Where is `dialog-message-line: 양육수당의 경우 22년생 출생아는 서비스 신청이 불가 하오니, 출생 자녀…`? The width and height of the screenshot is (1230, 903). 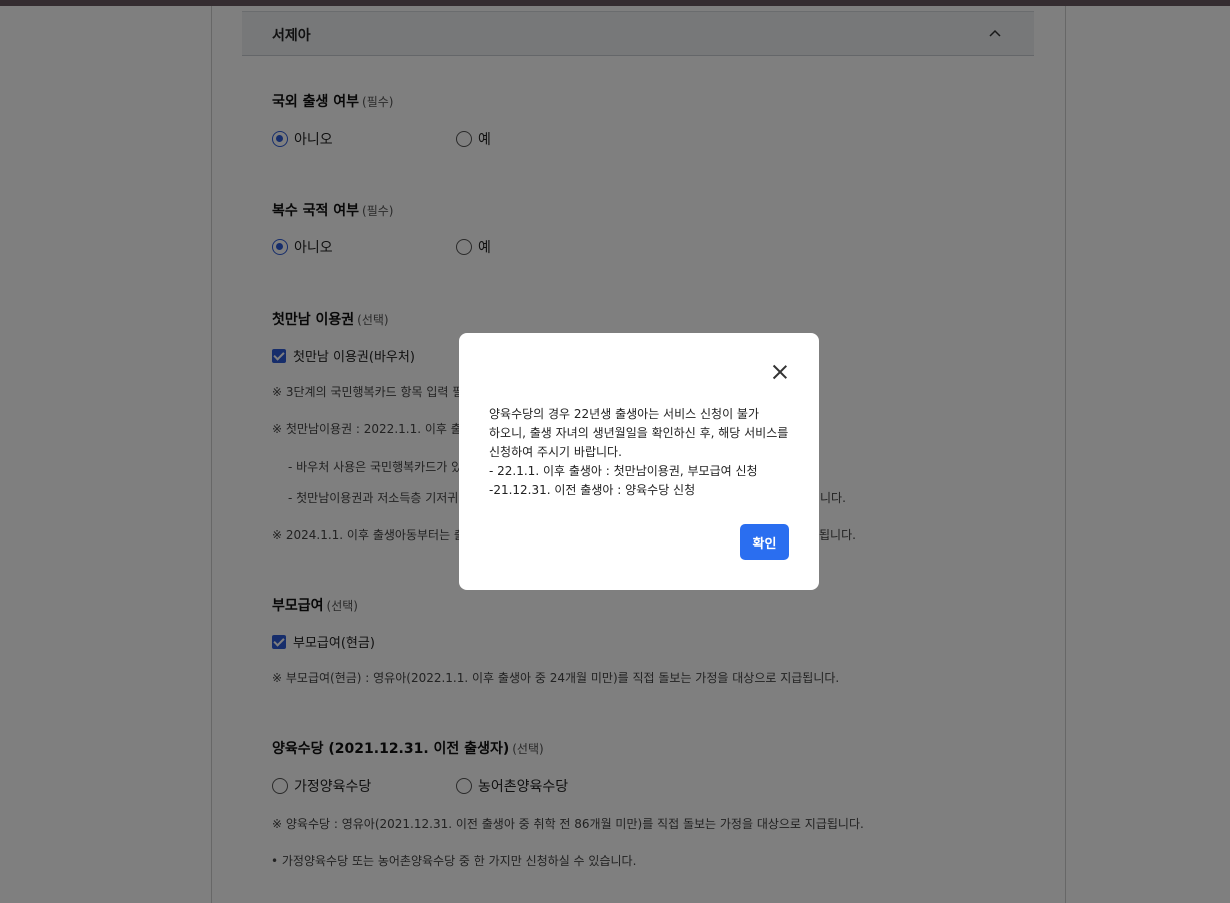 dialog-message-line: 양육수당의 경우 22년생 출생아는 서비스 신청이 불가 하오니, 출생 자녀… is located at coordinates (639, 433).